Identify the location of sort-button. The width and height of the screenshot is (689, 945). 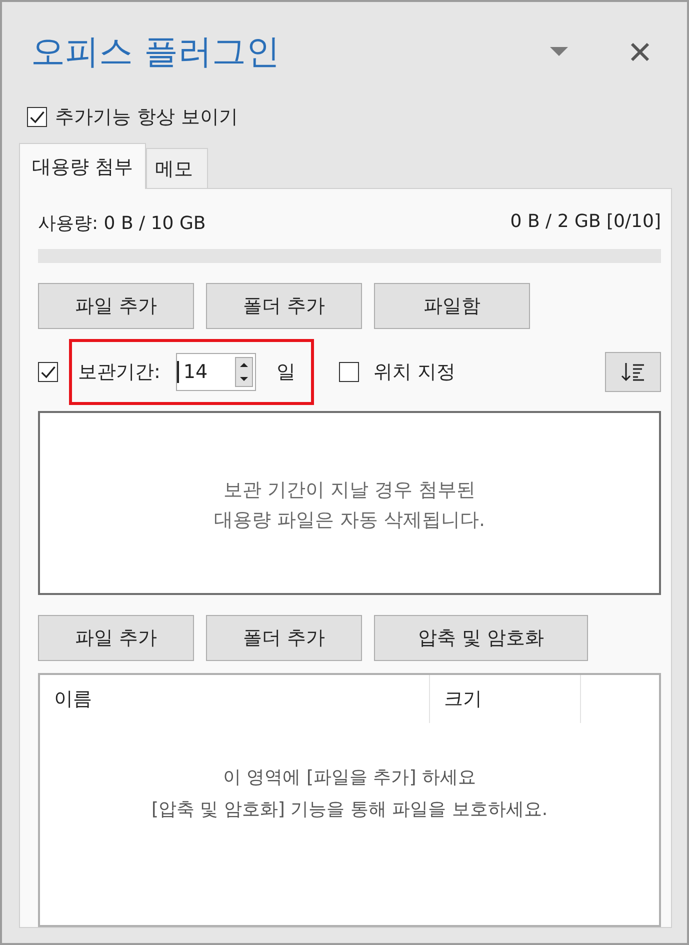
(633, 372).